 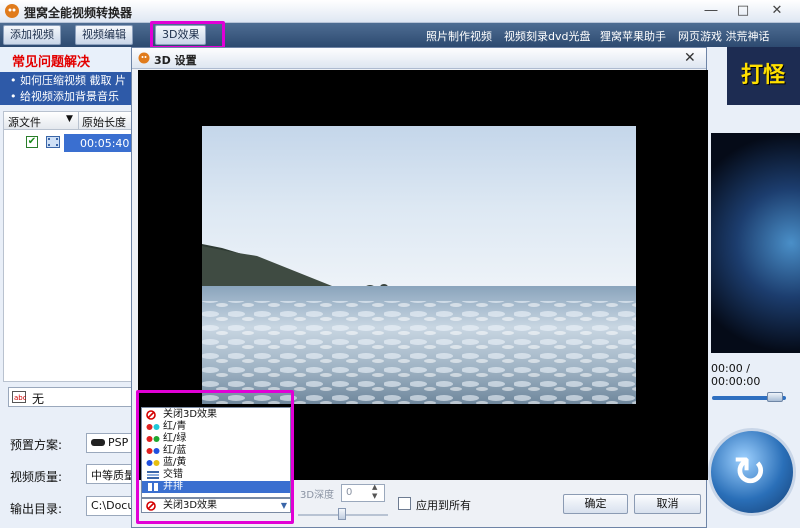 What do you see at coordinates (755, 243) in the screenshot?
I see `preview-panel` at bounding box center [755, 243].